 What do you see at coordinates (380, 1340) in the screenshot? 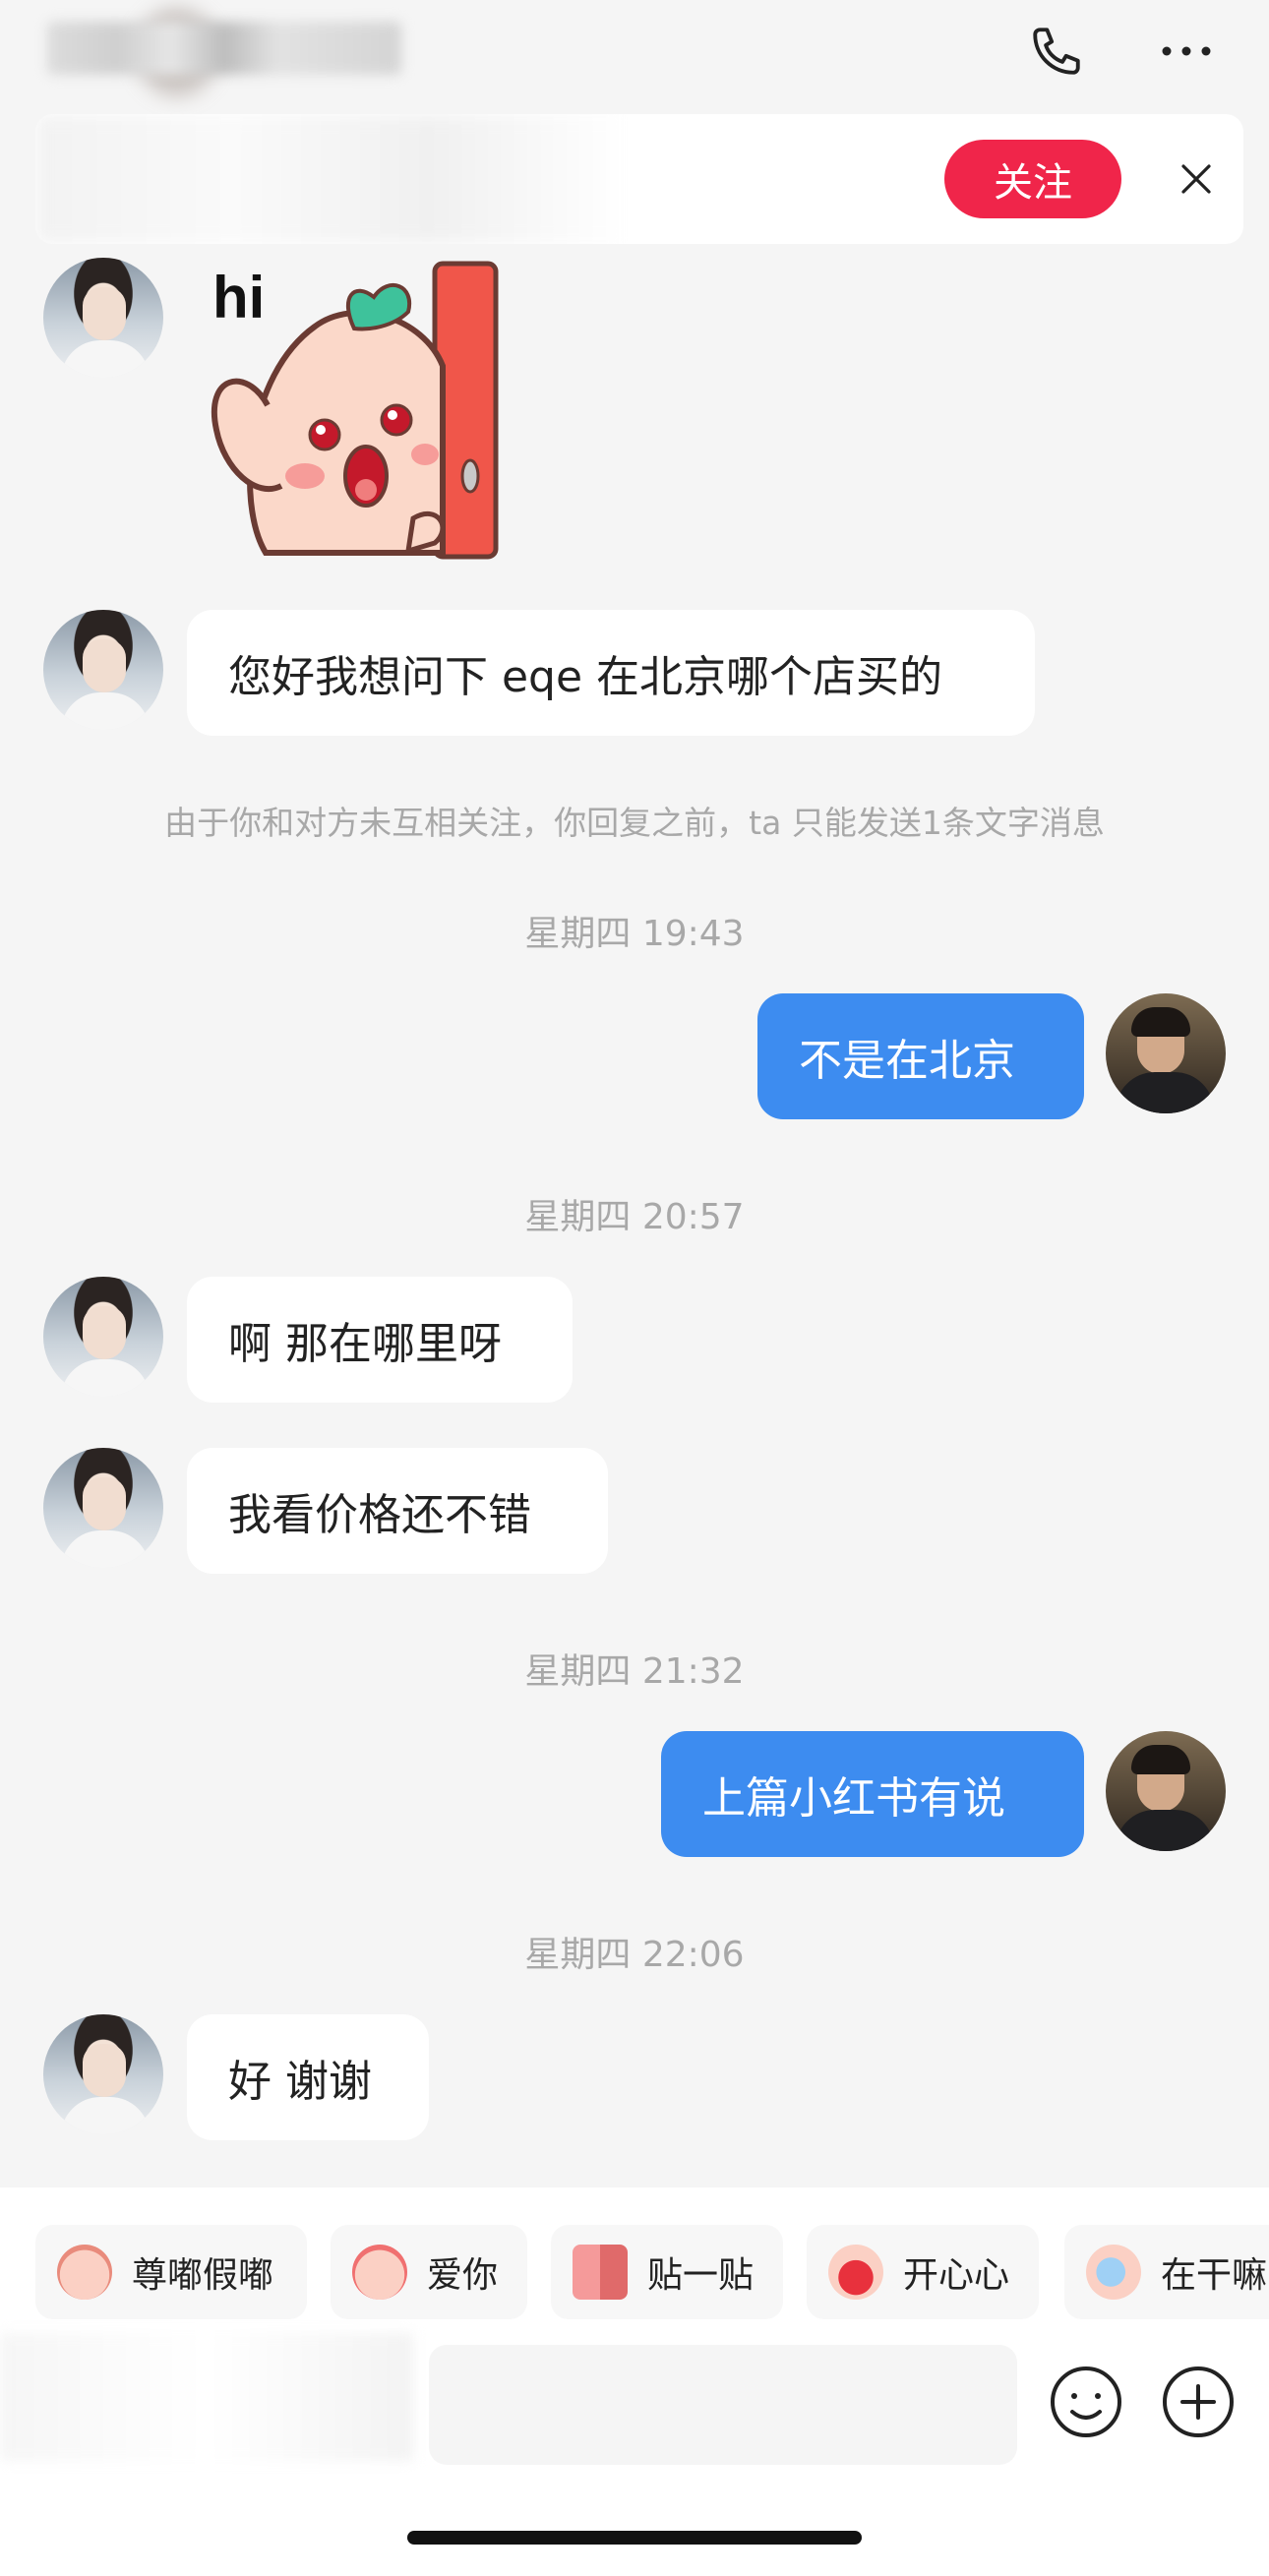
I see `message-bubble-incoming: 啊 那在哪里呀` at bounding box center [380, 1340].